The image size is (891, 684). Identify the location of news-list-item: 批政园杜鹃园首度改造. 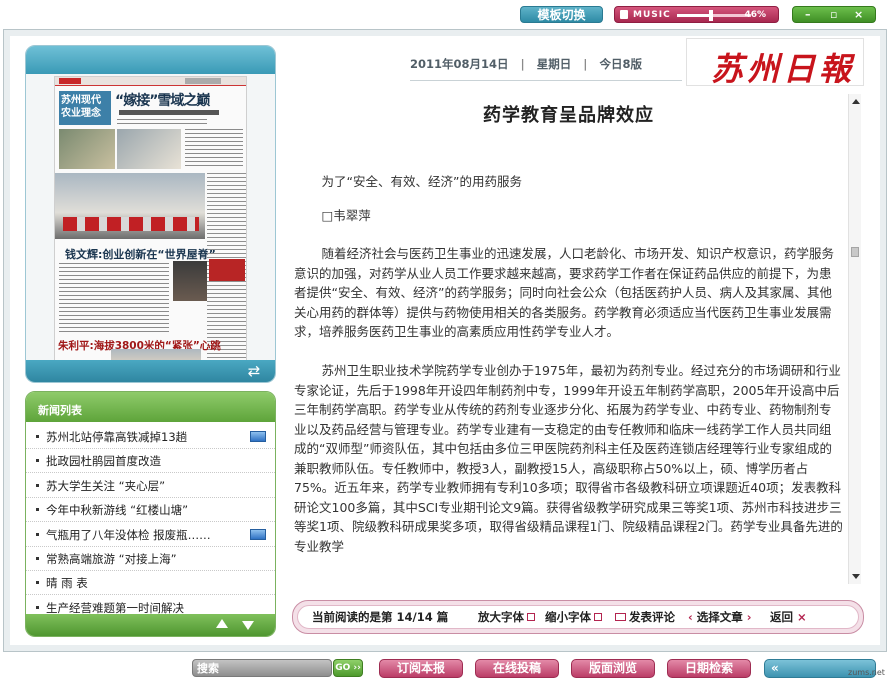
(150, 461).